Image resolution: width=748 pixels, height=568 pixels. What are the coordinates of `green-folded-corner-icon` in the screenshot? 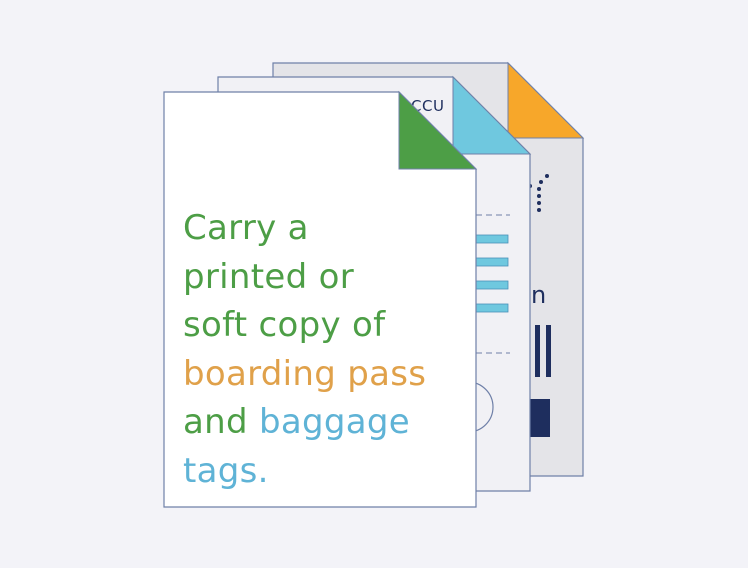 It's located at (438, 130).